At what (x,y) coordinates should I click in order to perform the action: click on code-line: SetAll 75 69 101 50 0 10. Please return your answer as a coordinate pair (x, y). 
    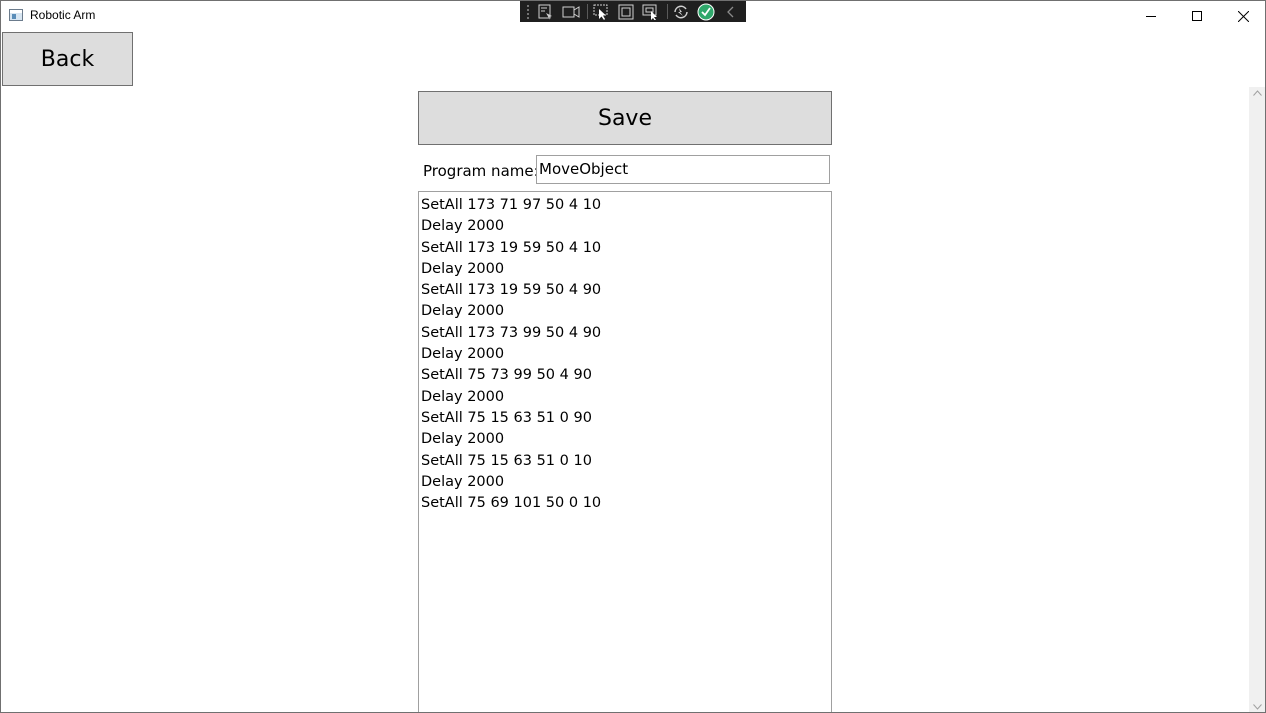
    Looking at the image, I should click on (511, 503).